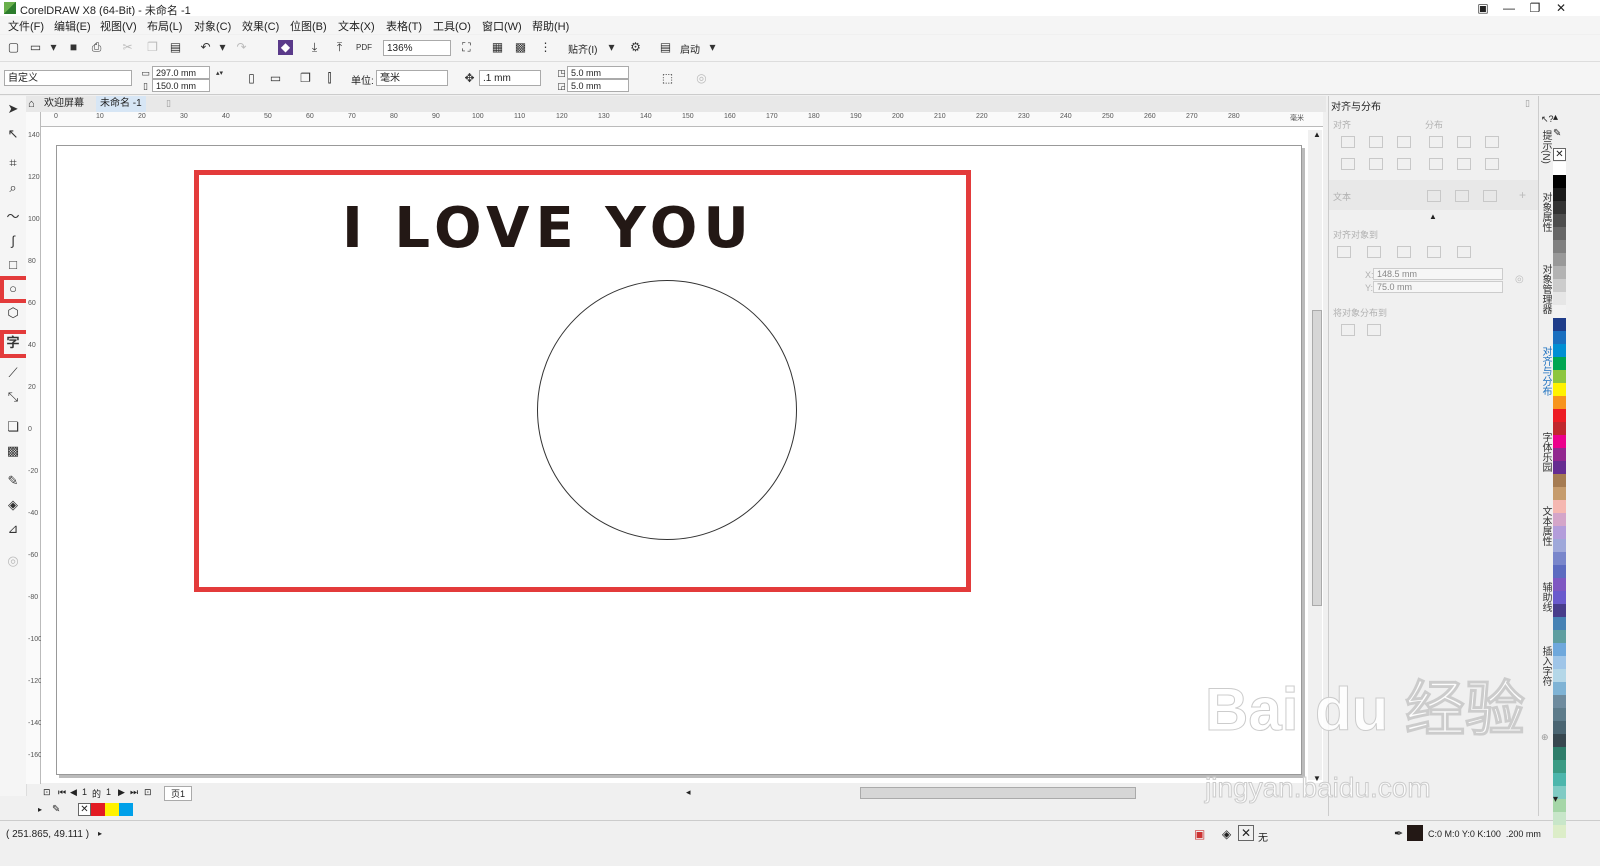 Image resolution: width=1600 pixels, height=866 pixels. Describe the element at coordinates (275, 78) in the screenshot. I see `landscape-icon: ▭` at that location.